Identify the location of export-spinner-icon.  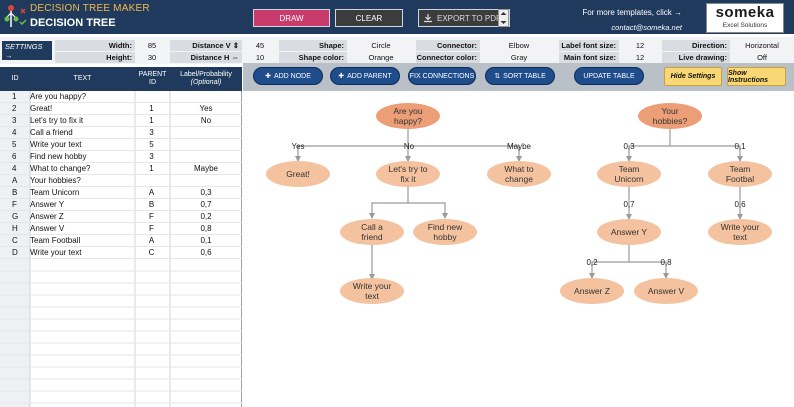
(503, 18).